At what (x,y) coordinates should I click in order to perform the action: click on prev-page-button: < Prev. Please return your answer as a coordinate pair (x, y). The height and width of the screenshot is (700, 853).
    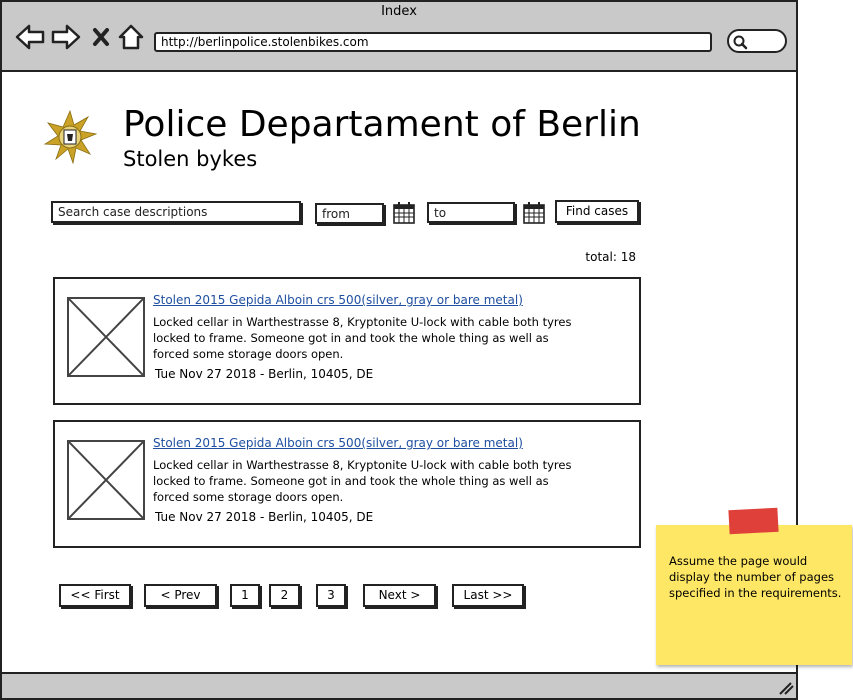
    Looking at the image, I should click on (180, 595).